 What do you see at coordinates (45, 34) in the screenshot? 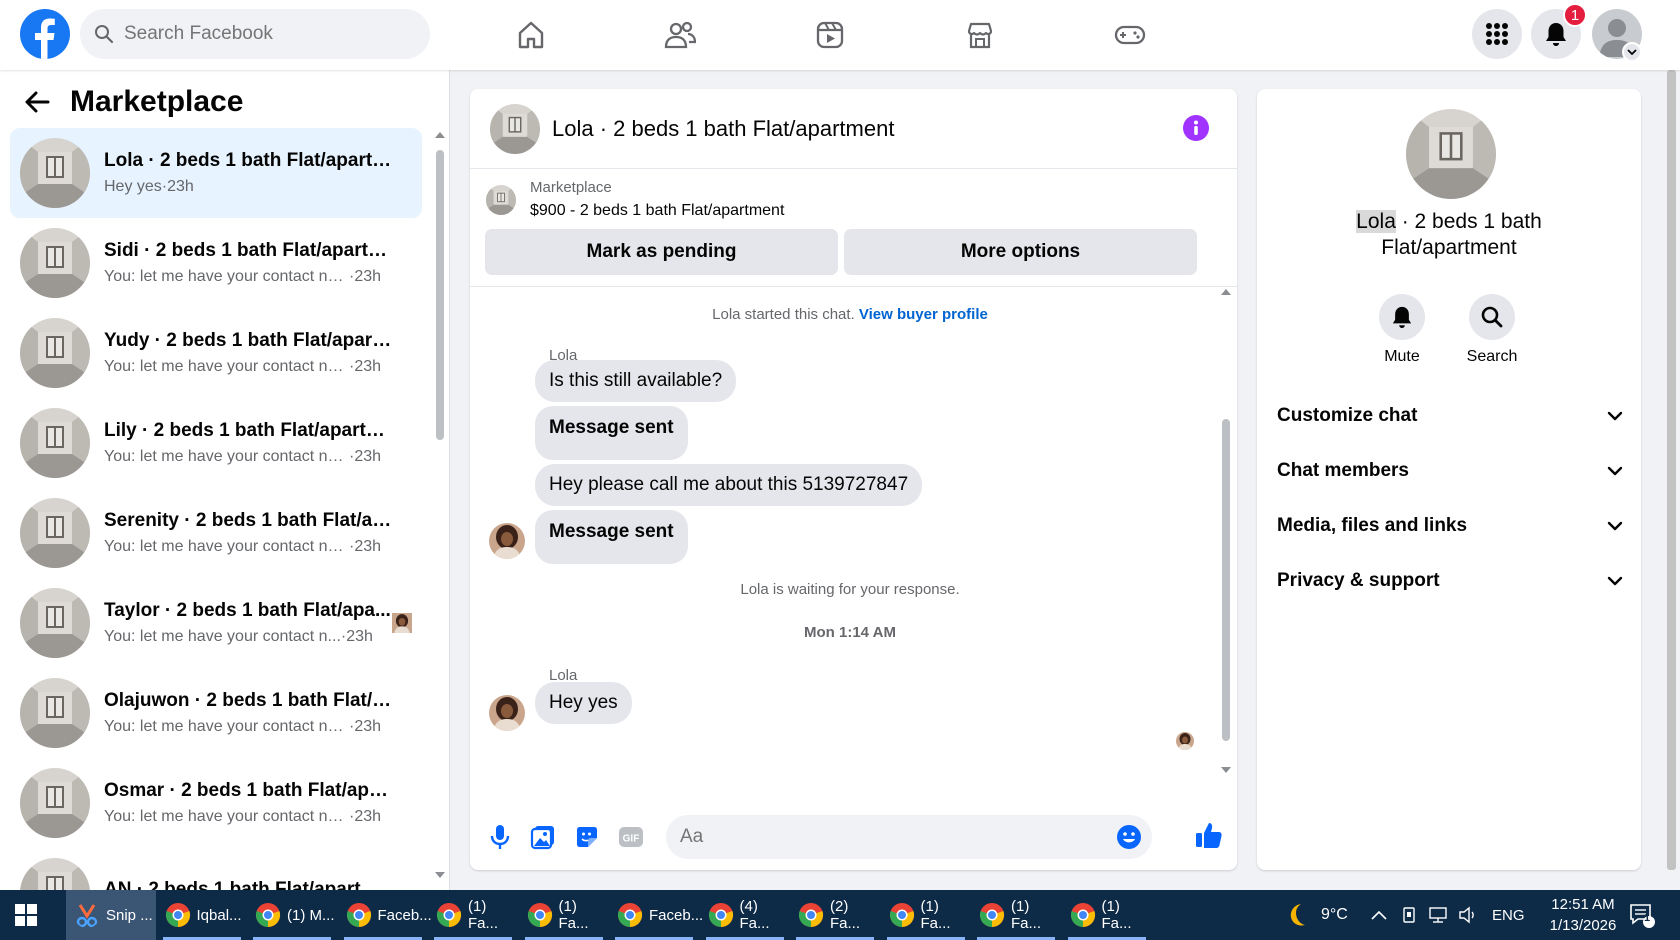
I see `facebook-logo` at bounding box center [45, 34].